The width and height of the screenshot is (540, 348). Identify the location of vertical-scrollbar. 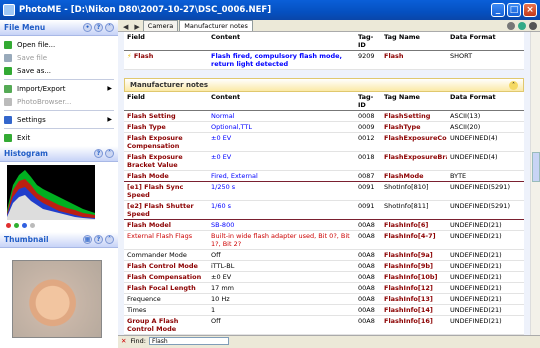
(535, 184).